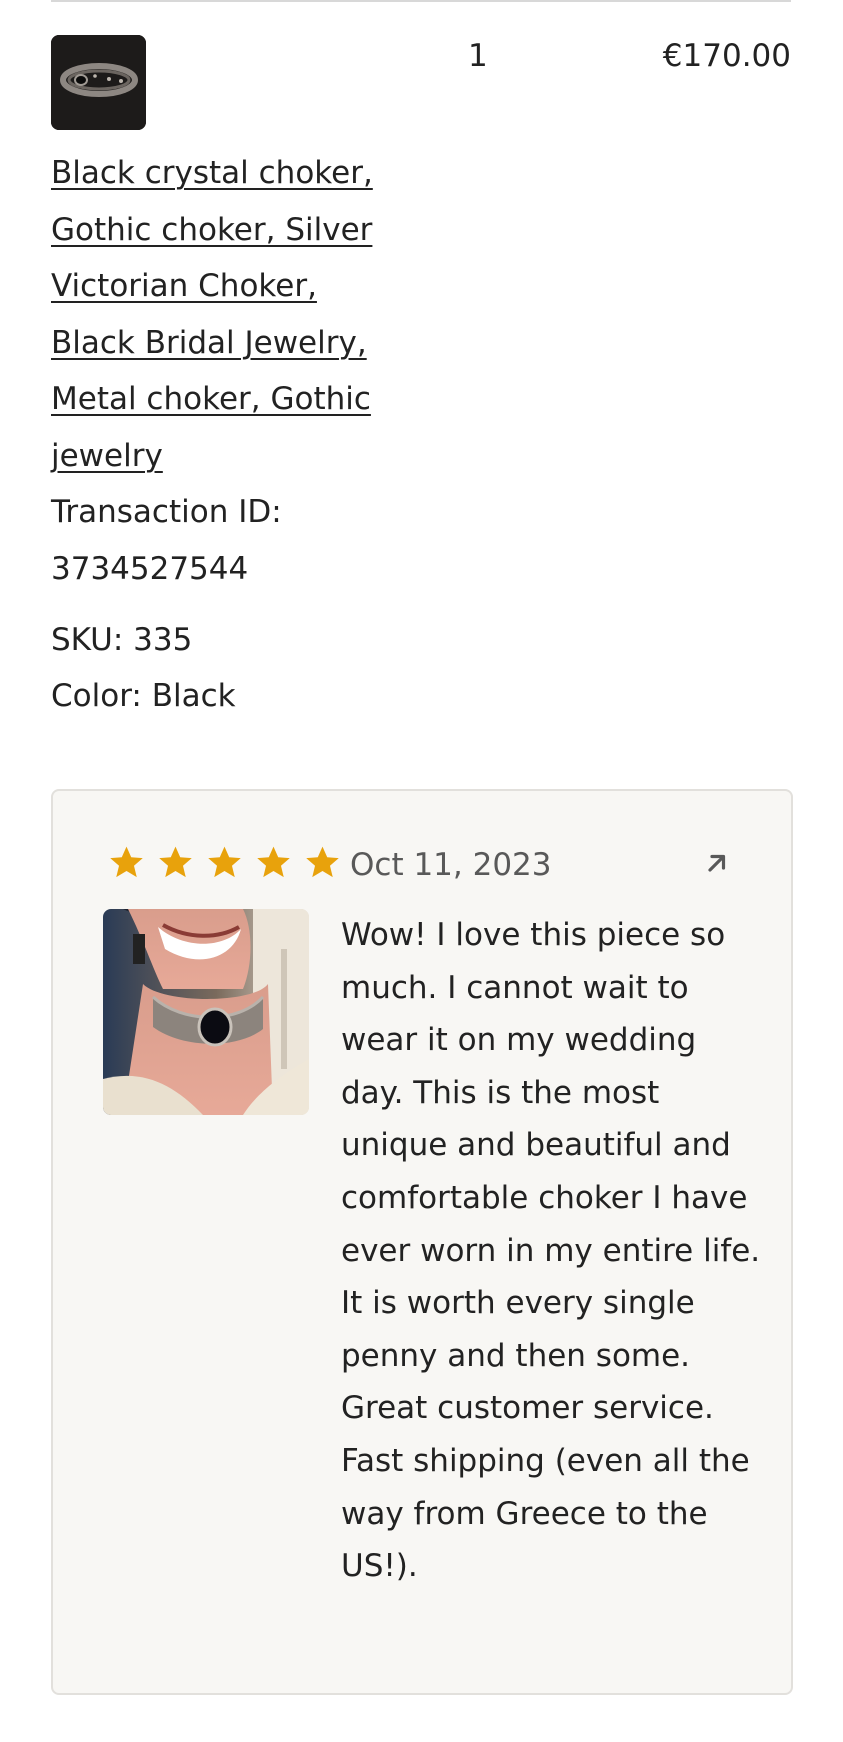  I want to click on star-rating, so click(224, 862).